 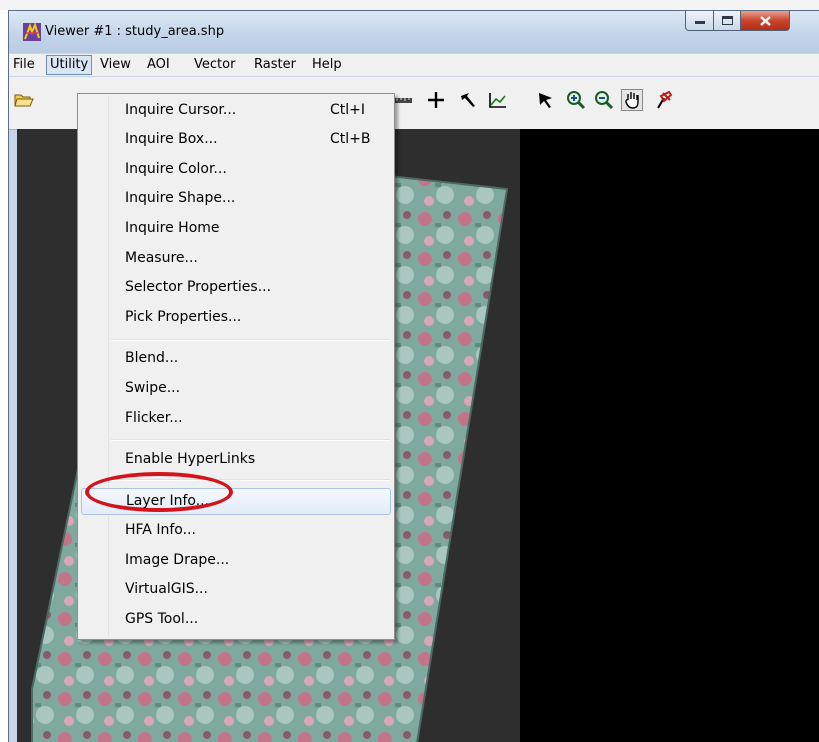 What do you see at coordinates (409, 5) in the screenshot?
I see `watermark-strip` at bounding box center [409, 5].